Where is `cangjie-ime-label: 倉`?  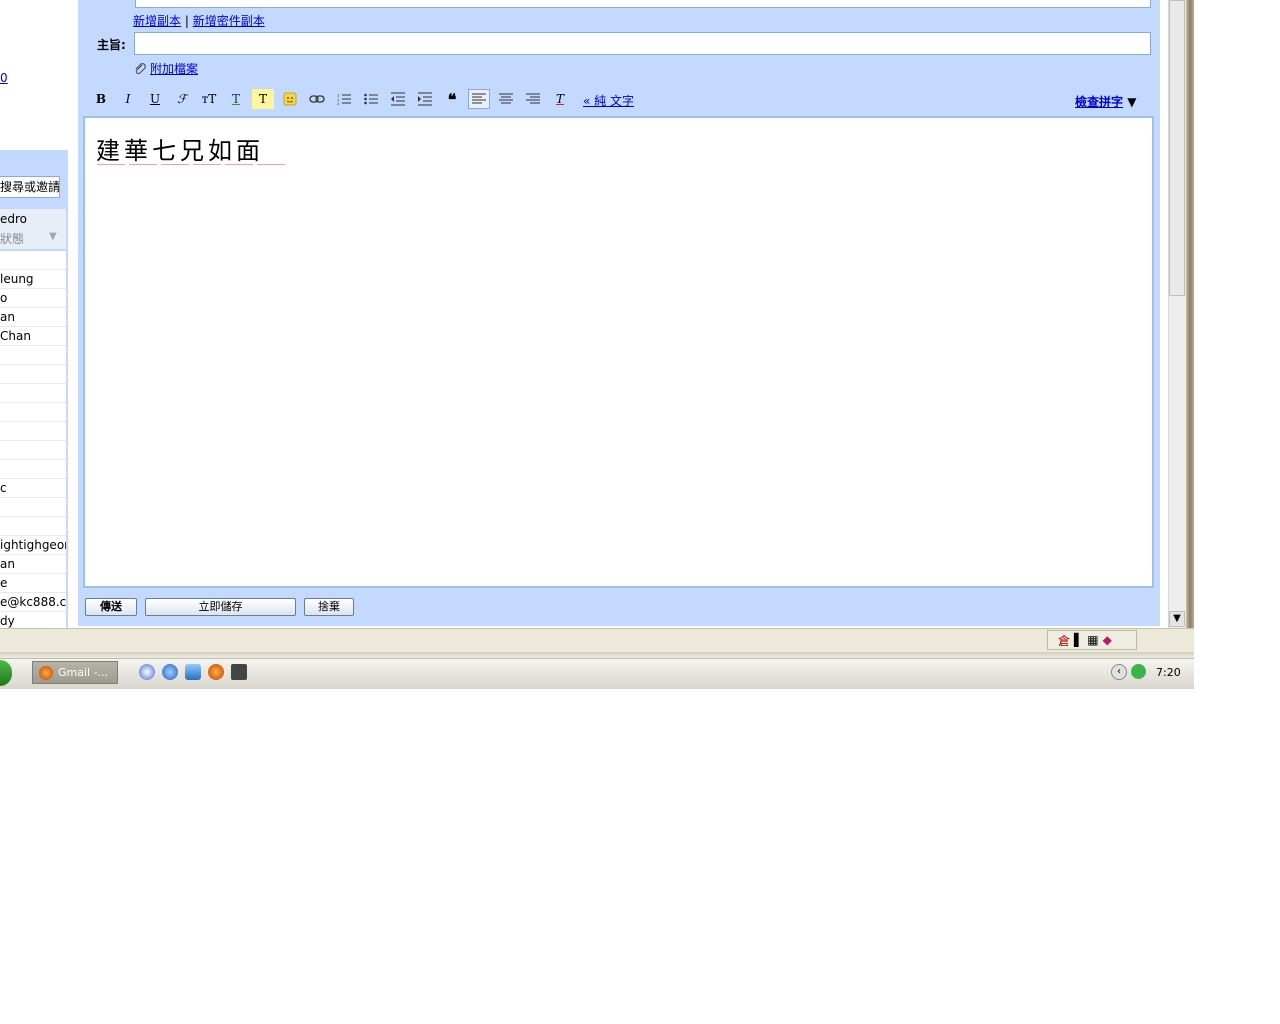 cangjie-ime-label: 倉 is located at coordinates (1064, 640).